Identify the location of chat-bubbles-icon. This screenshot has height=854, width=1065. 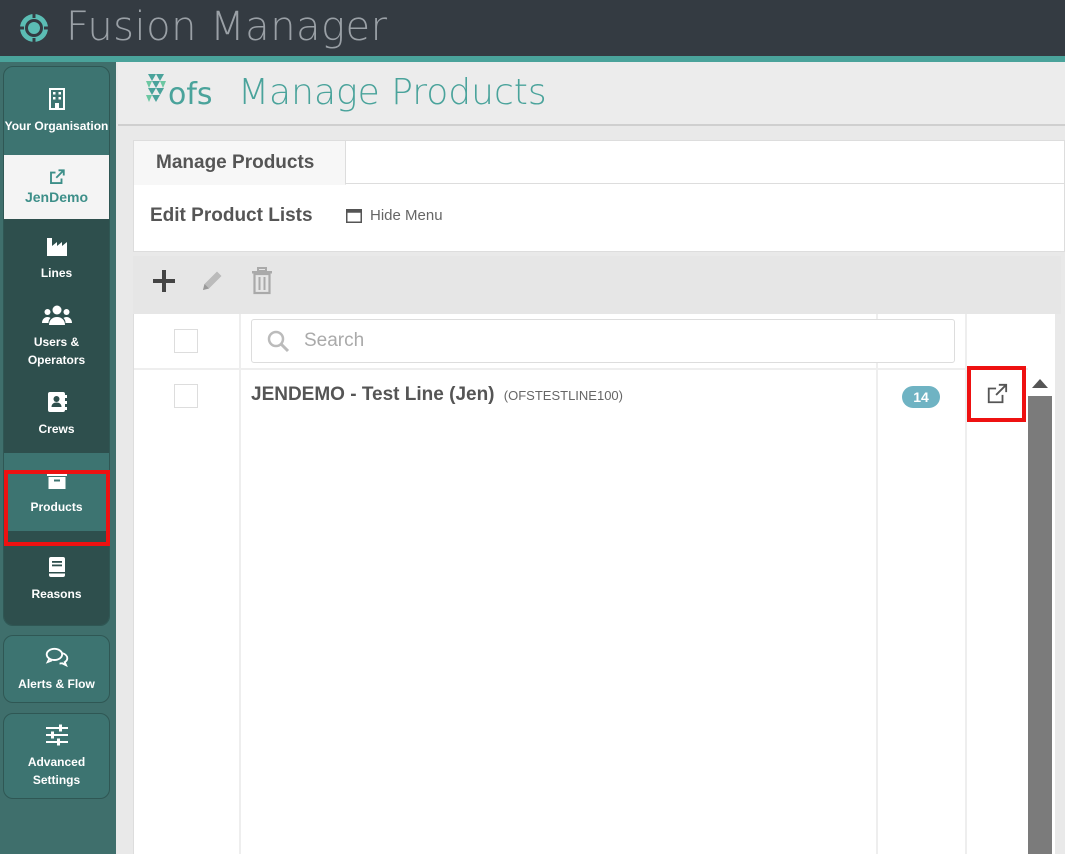
(56, 657).